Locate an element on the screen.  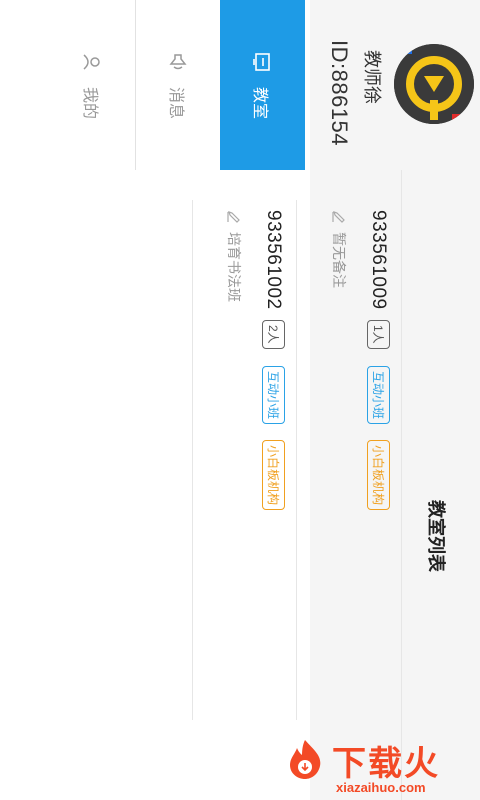
tab-messages-label: 消息 is located at coordinates (175, 102).